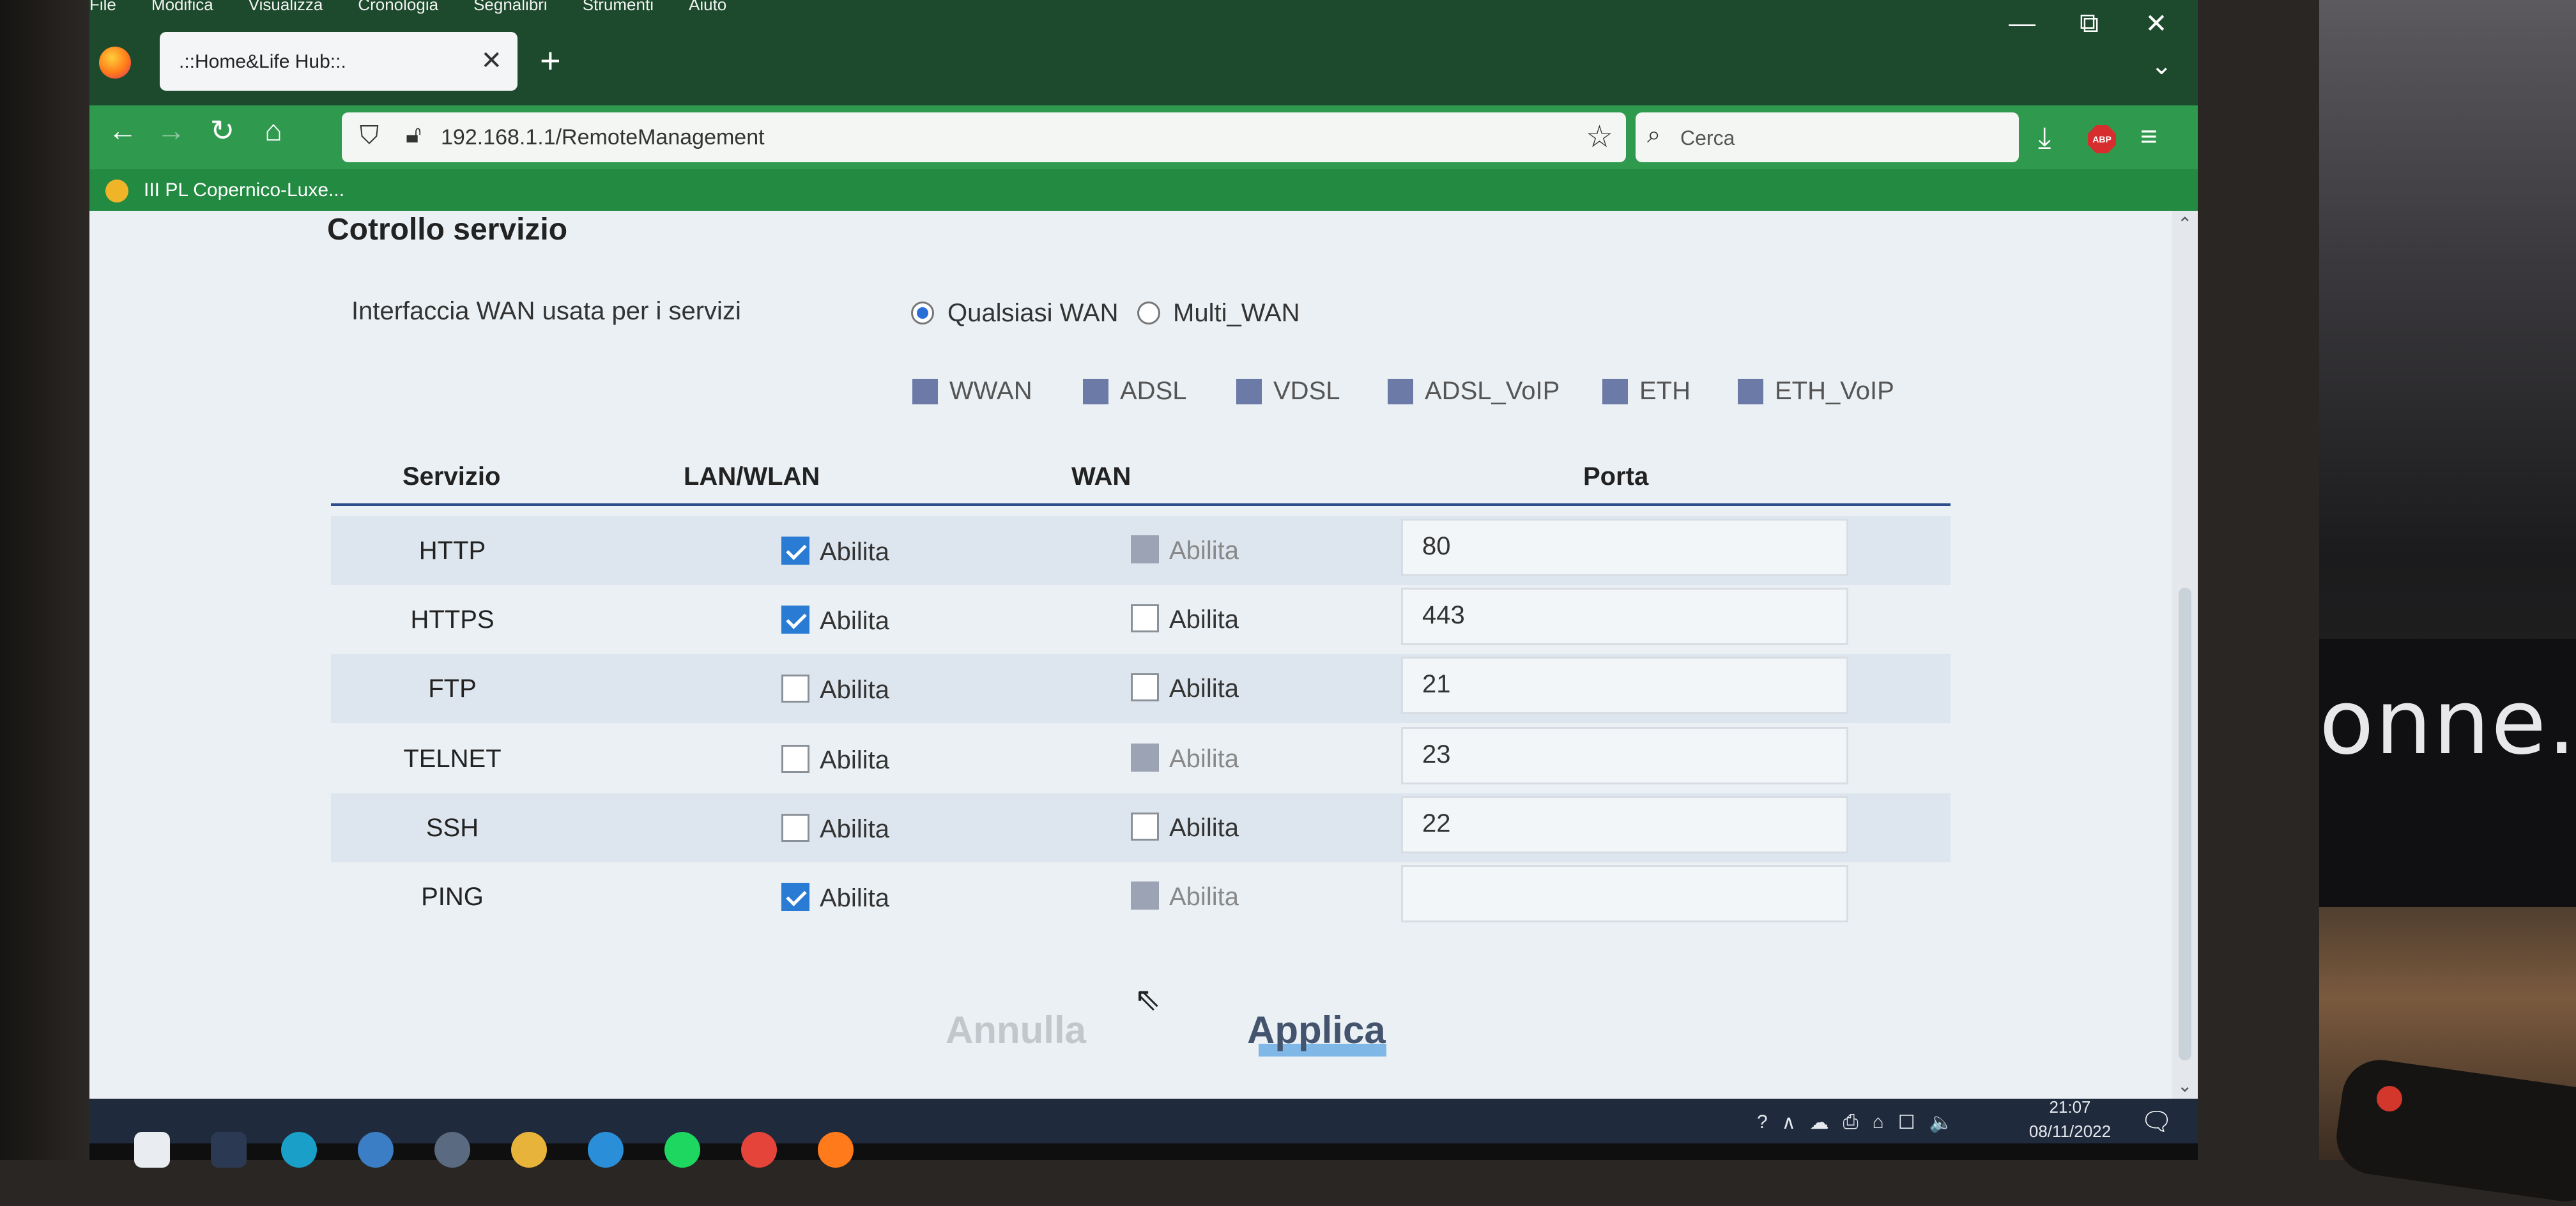 Image resolution: width=2576 pixels, height=1206 pixels. What do you see at coordinates (182, 7) in the screenshot?
I see `menu-modifica: Modifica` at bounding box center [182, 7].